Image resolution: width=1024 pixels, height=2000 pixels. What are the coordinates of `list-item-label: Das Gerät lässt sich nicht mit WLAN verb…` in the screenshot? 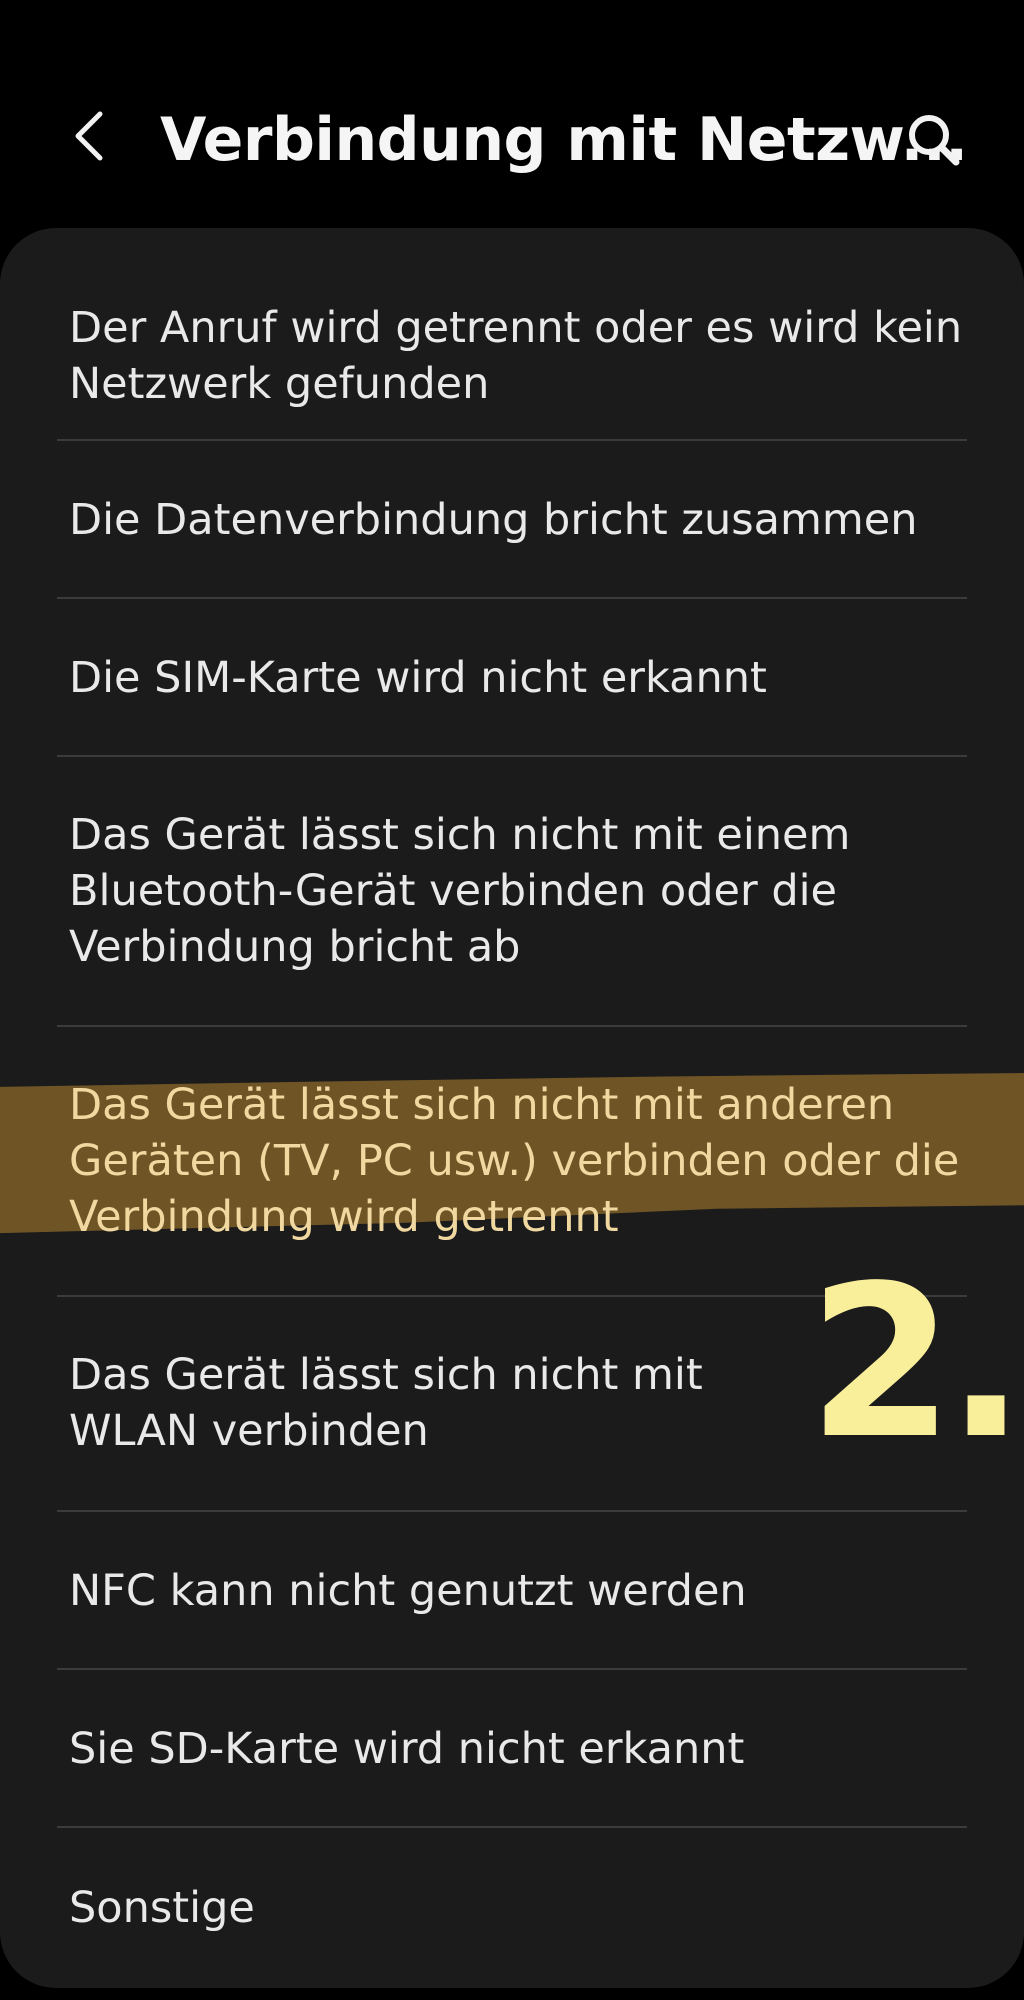 It's located at (386, 1403).